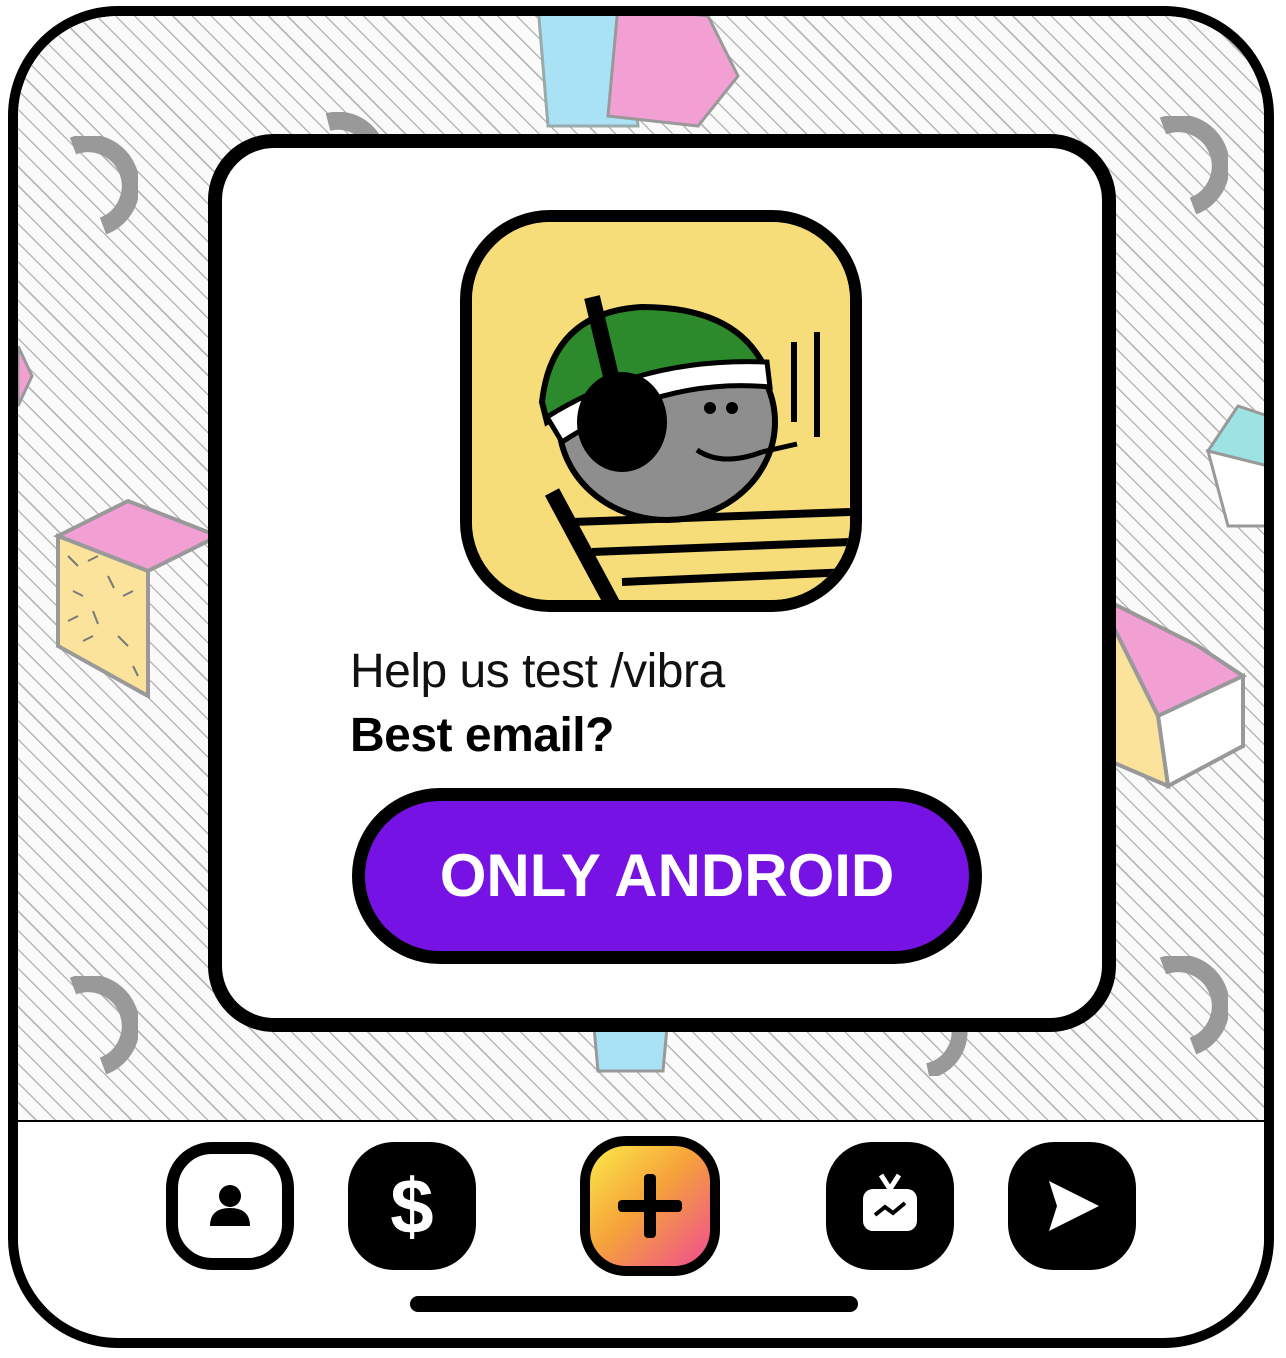 The height and width of the screenshot is (1358, 1286). Describe the element at coordinates (482, 735) in the screenshot. I see `email-question: Best email?` at that location.